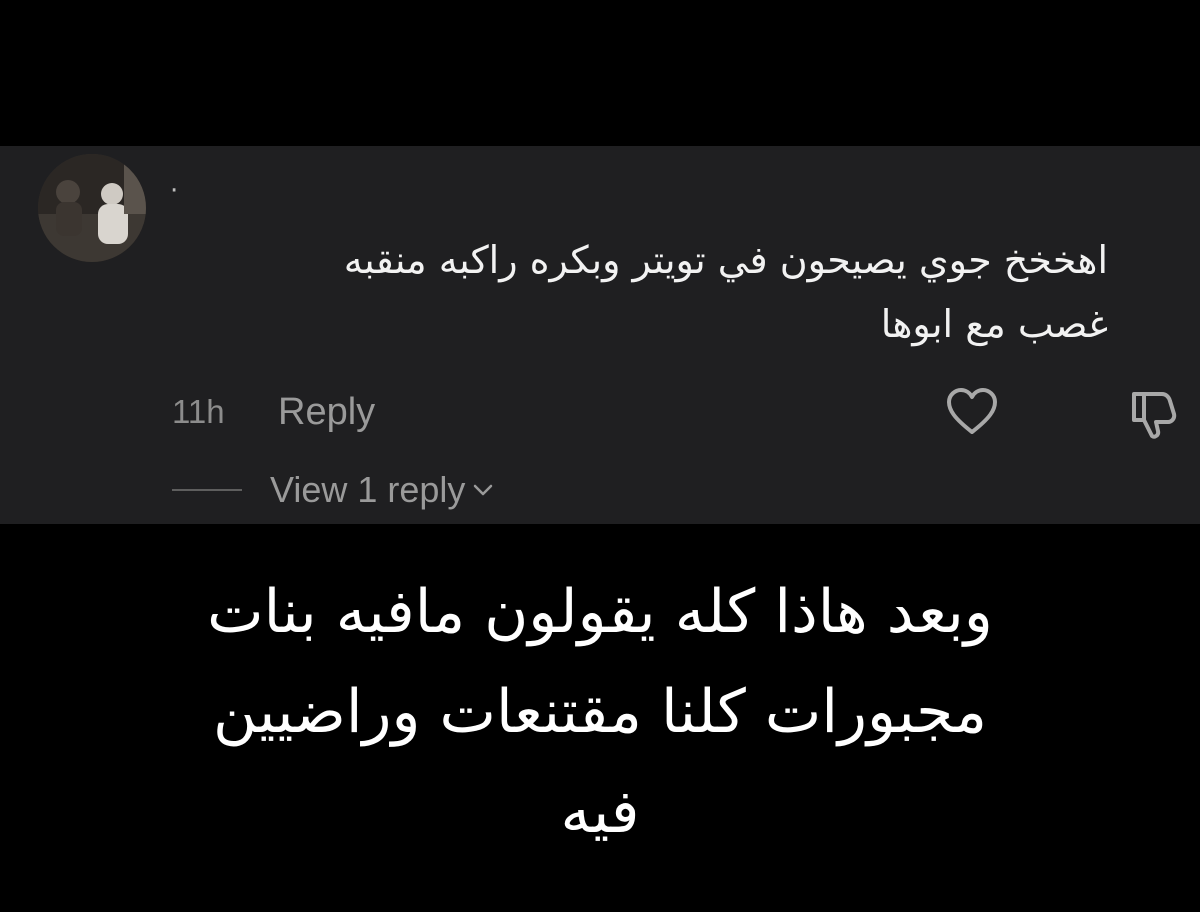  I want to click on comment-timestamp: 11h, so click(198, 411).